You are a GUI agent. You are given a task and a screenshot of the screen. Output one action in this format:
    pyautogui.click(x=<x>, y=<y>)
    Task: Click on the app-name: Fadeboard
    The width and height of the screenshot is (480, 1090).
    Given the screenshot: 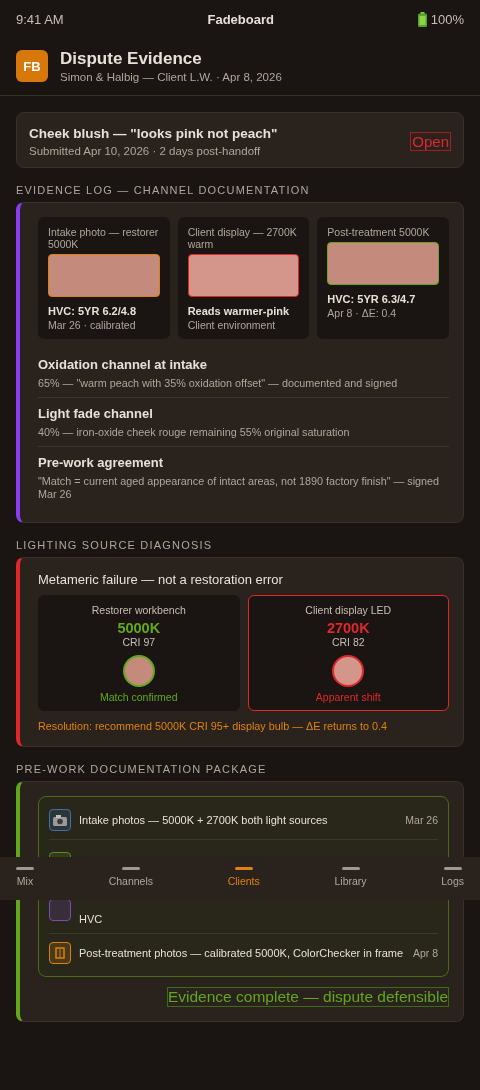 What is the action you would take?
    pyautogui.click(x=240, y=19)
    